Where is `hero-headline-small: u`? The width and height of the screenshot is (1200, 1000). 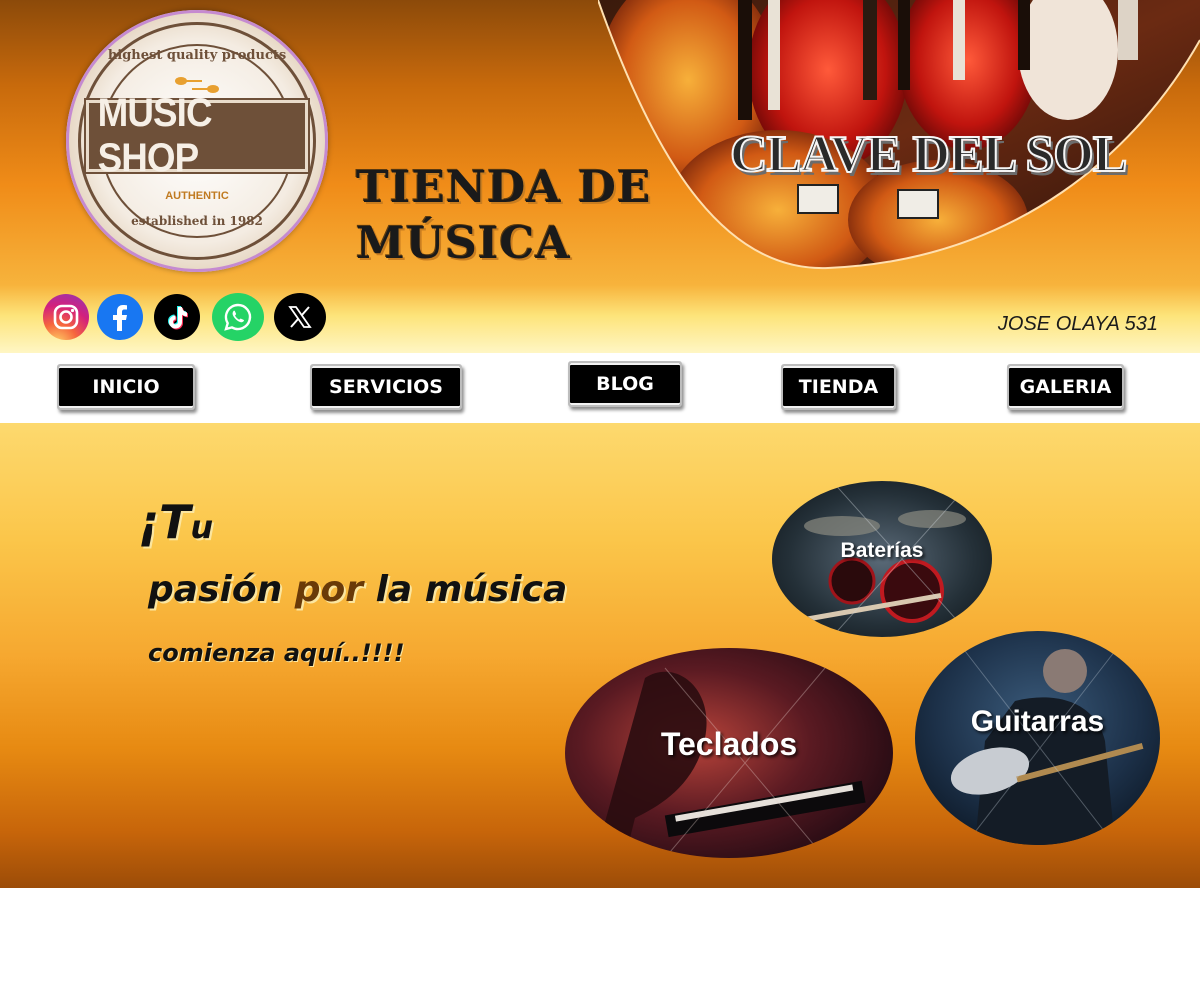 hero-headline-small: u is located at coordinates (202, 527).